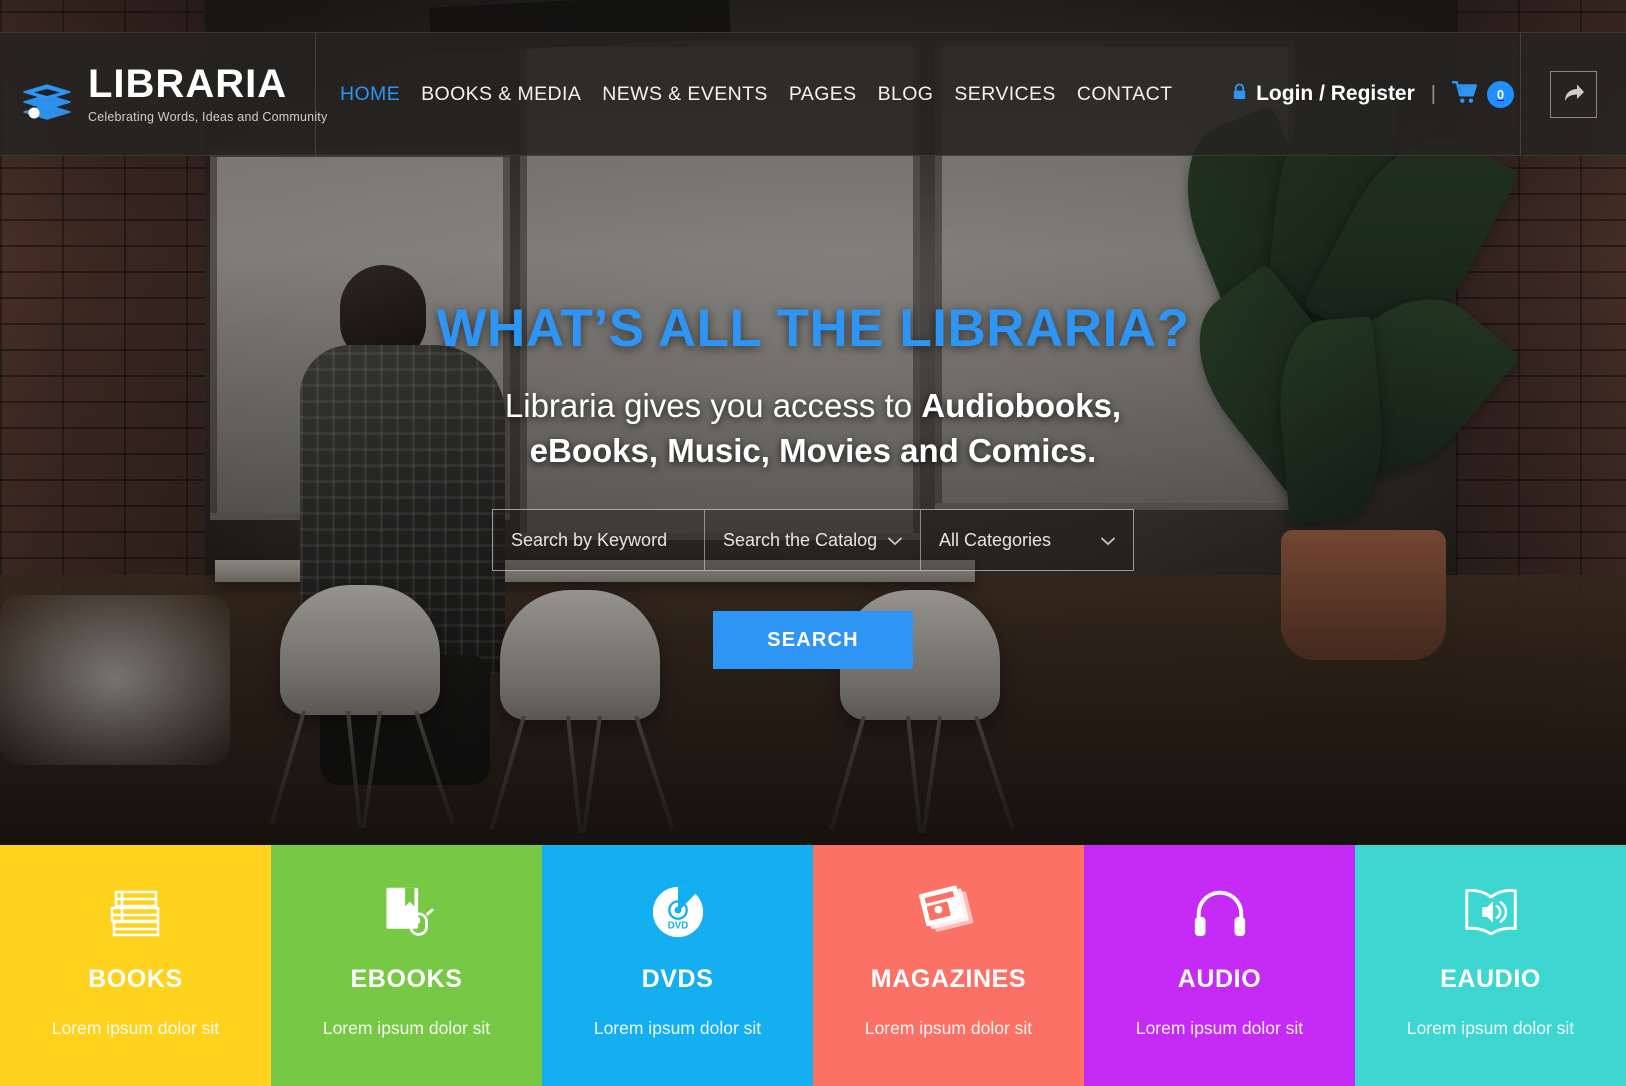 This screenshot has height=1086, width=1626. What do you see at coordinates (906, 94) in the screenshot?
I see `nav-item-blog: BLOG` at bounding box center [906, 94].